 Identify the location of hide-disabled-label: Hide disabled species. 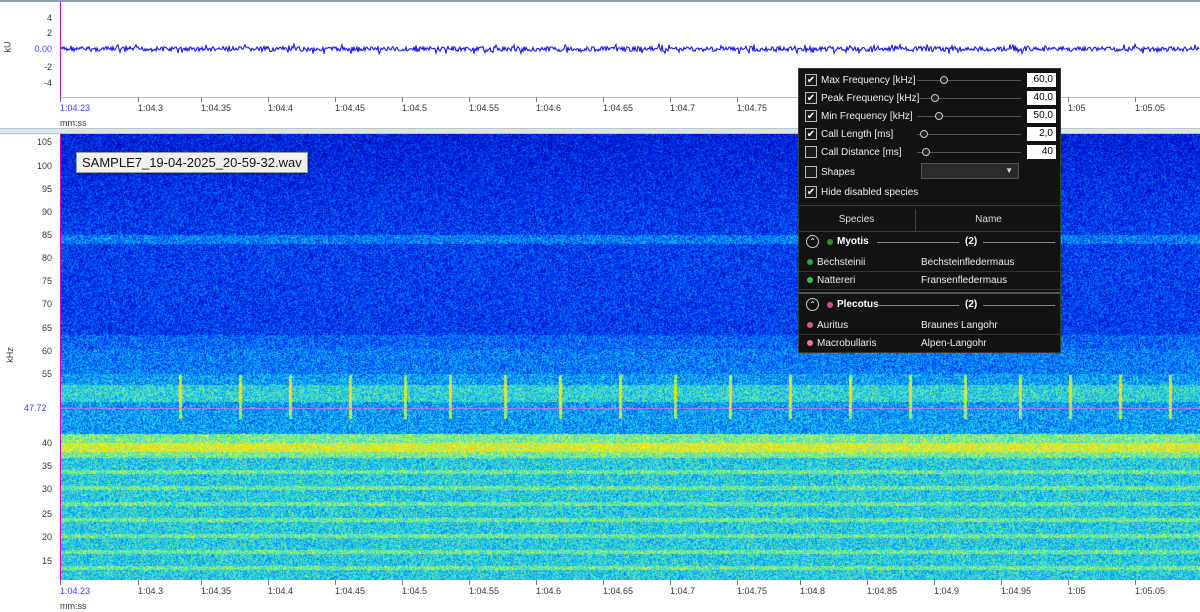
(870, 192).